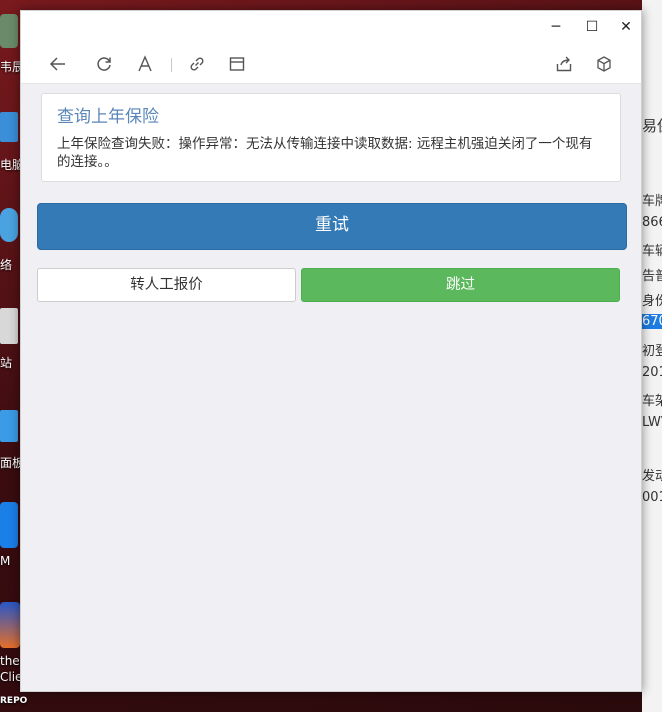 The height and width of the screenshot is (712, 662). I want to click on browser-window-icon, so click(237, 64).